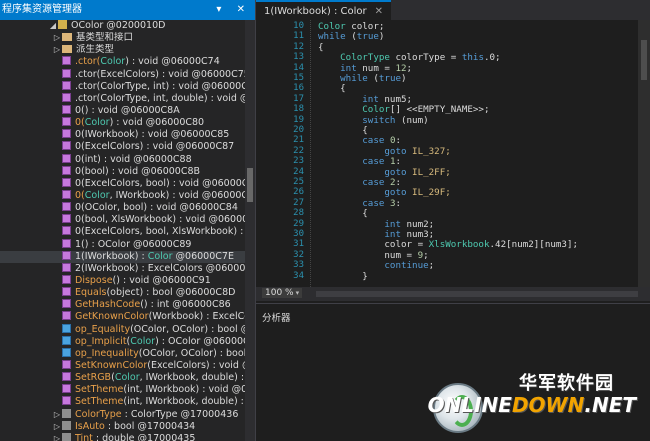 The width and height of the screenshot is (650, 441). I want to click on tree-node-text: SetKnownColor, so click(111, 365).